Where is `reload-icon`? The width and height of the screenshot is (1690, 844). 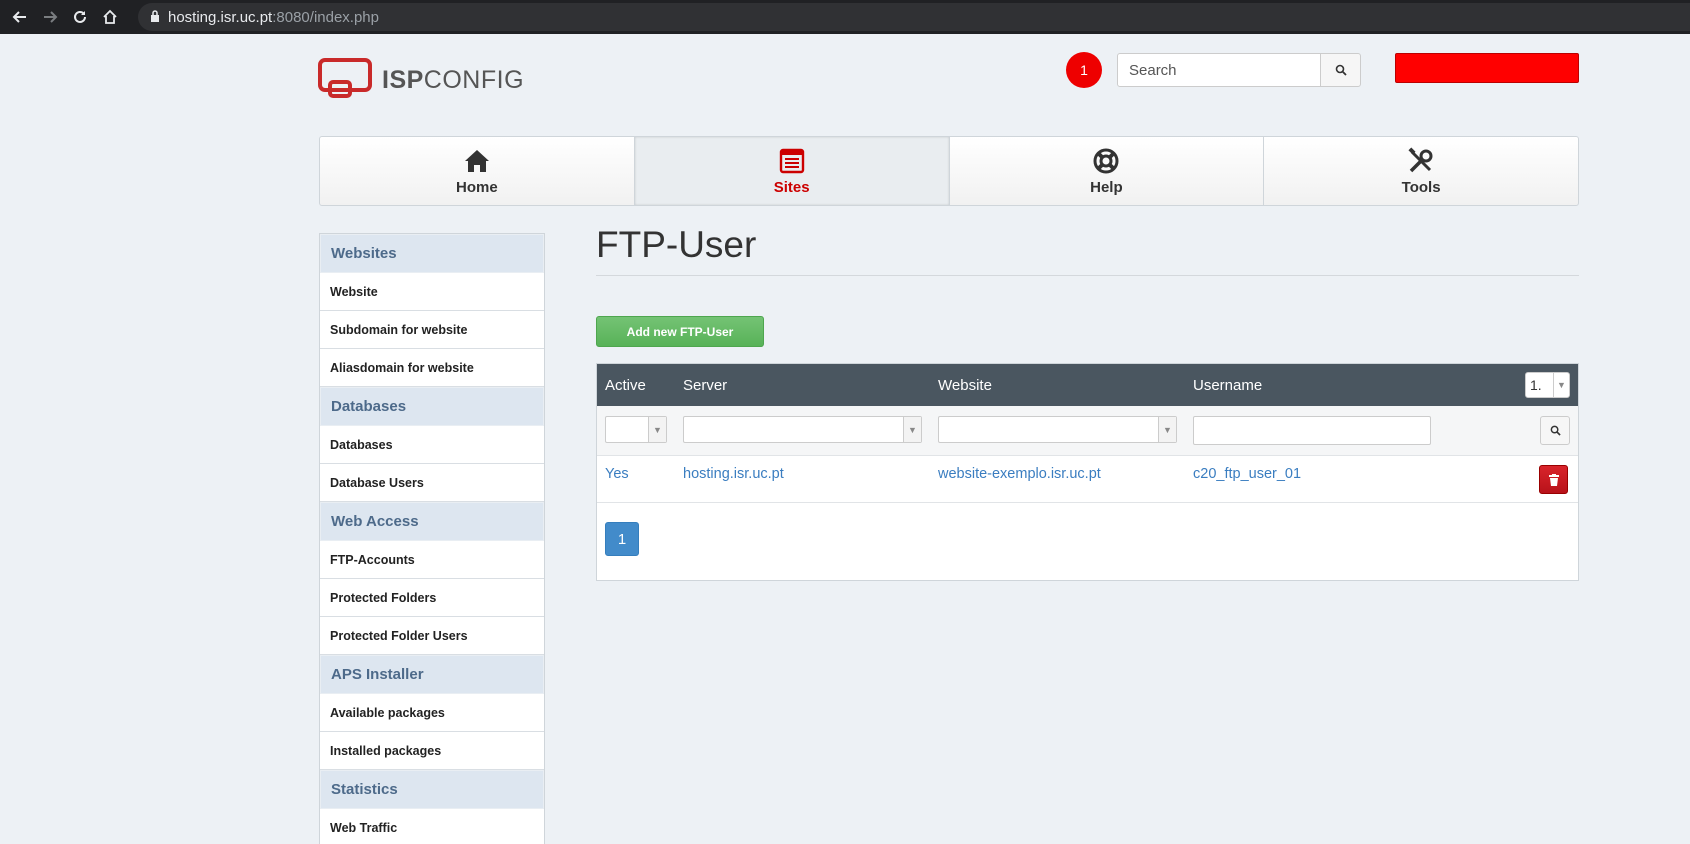
reload-icon is located at coordinates (80, 17).